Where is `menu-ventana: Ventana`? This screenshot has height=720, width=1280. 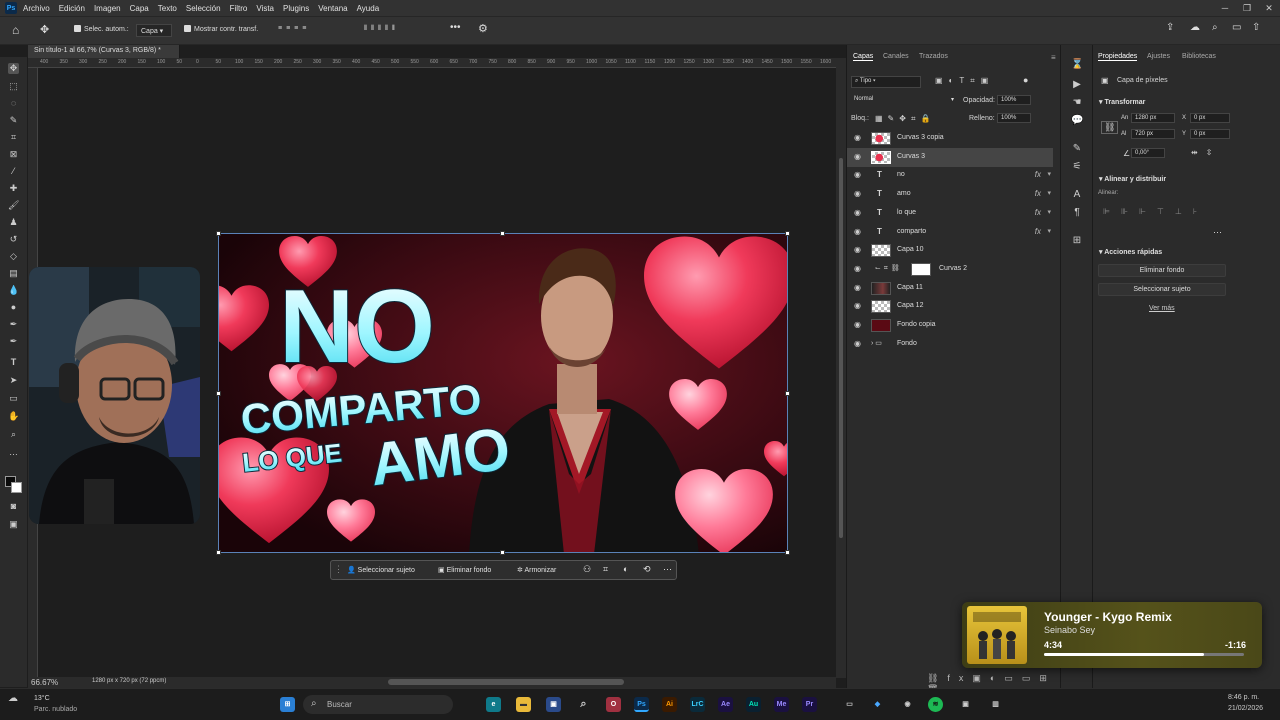 menu-ventana: Ventana is located at coordinates (332, 8).